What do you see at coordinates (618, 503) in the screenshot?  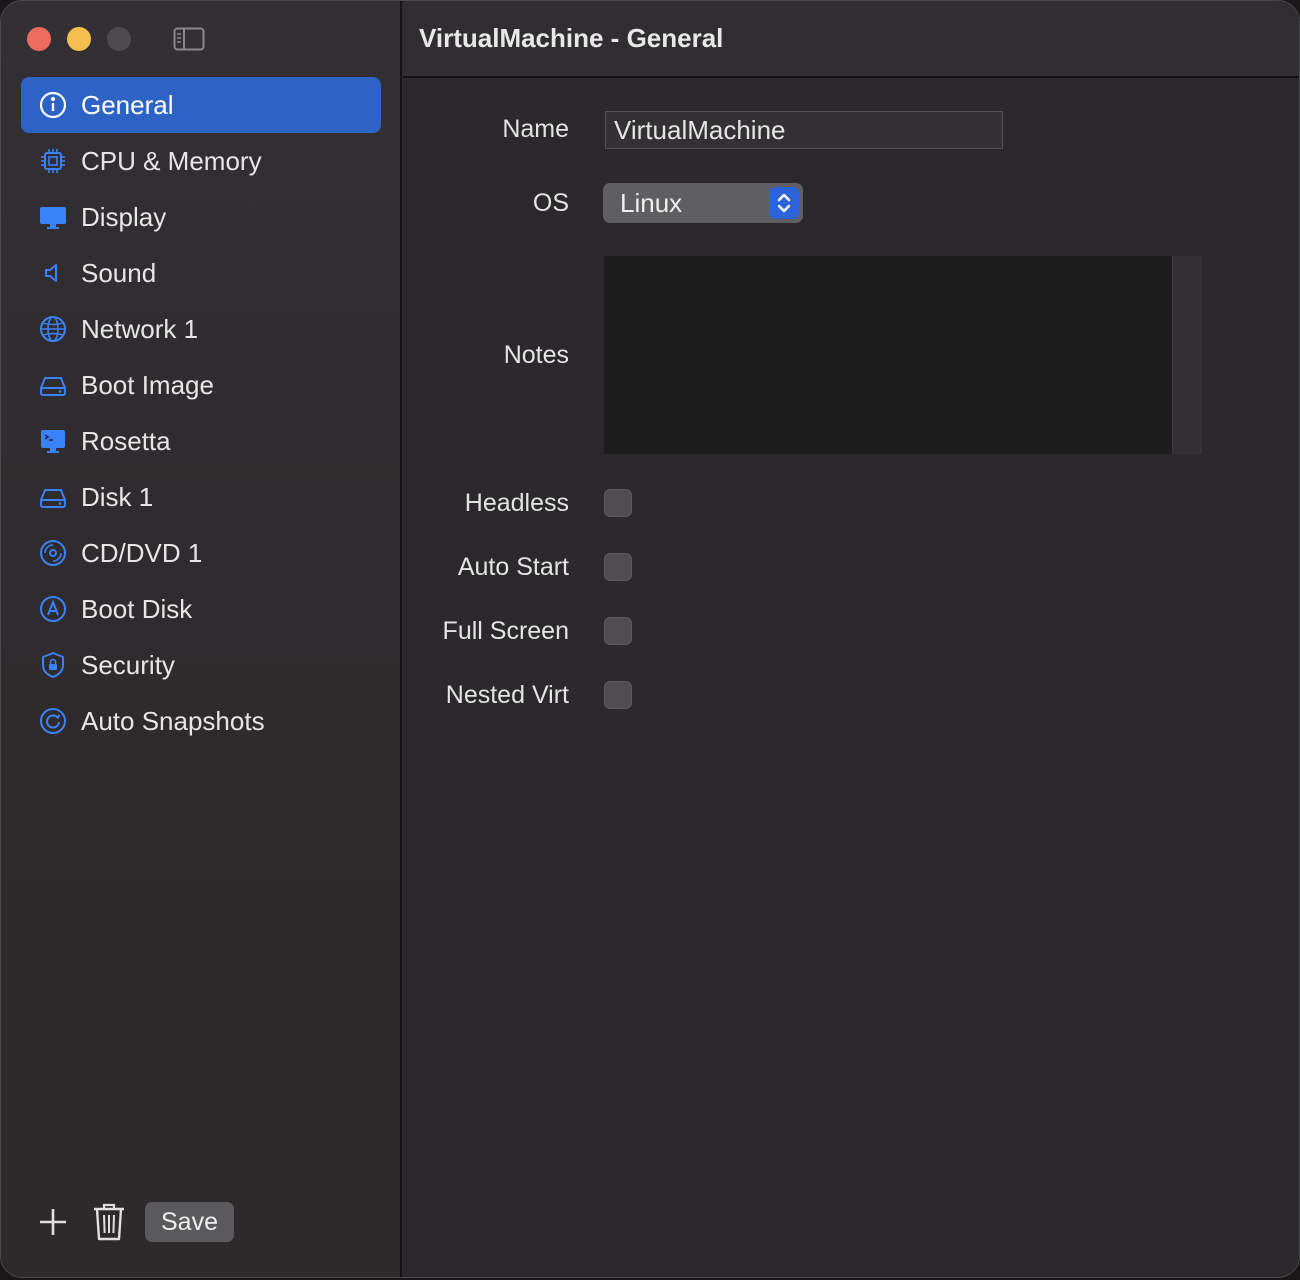 I see `headless-checkbox` at bounding box center [618, 503].